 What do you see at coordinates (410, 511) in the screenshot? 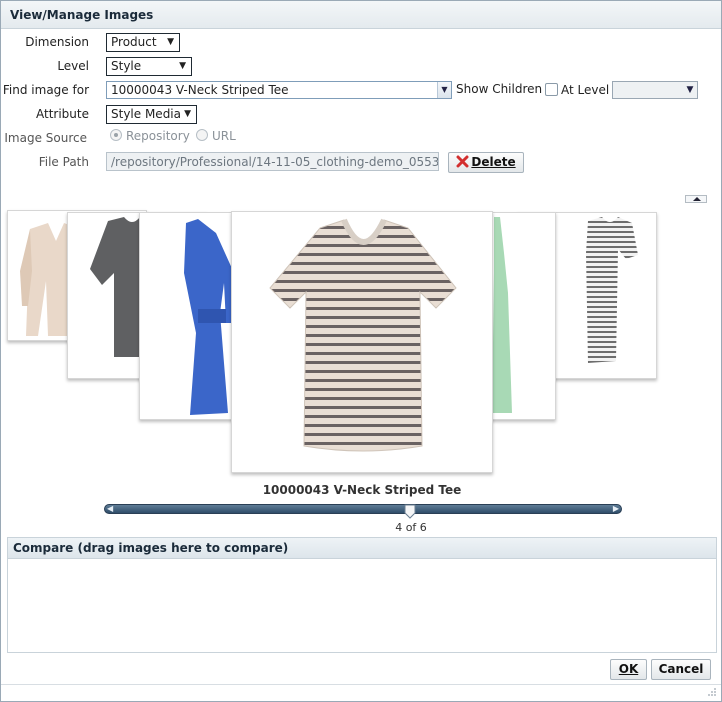
I see `slider-thumb-icon` at bounding box center [410, 511].